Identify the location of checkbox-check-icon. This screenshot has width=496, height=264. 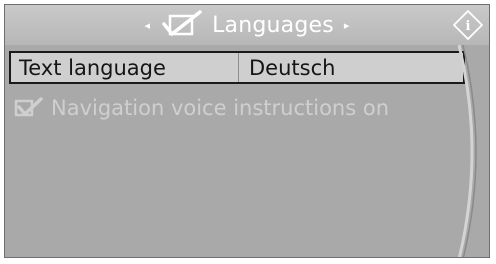
(182, 23).